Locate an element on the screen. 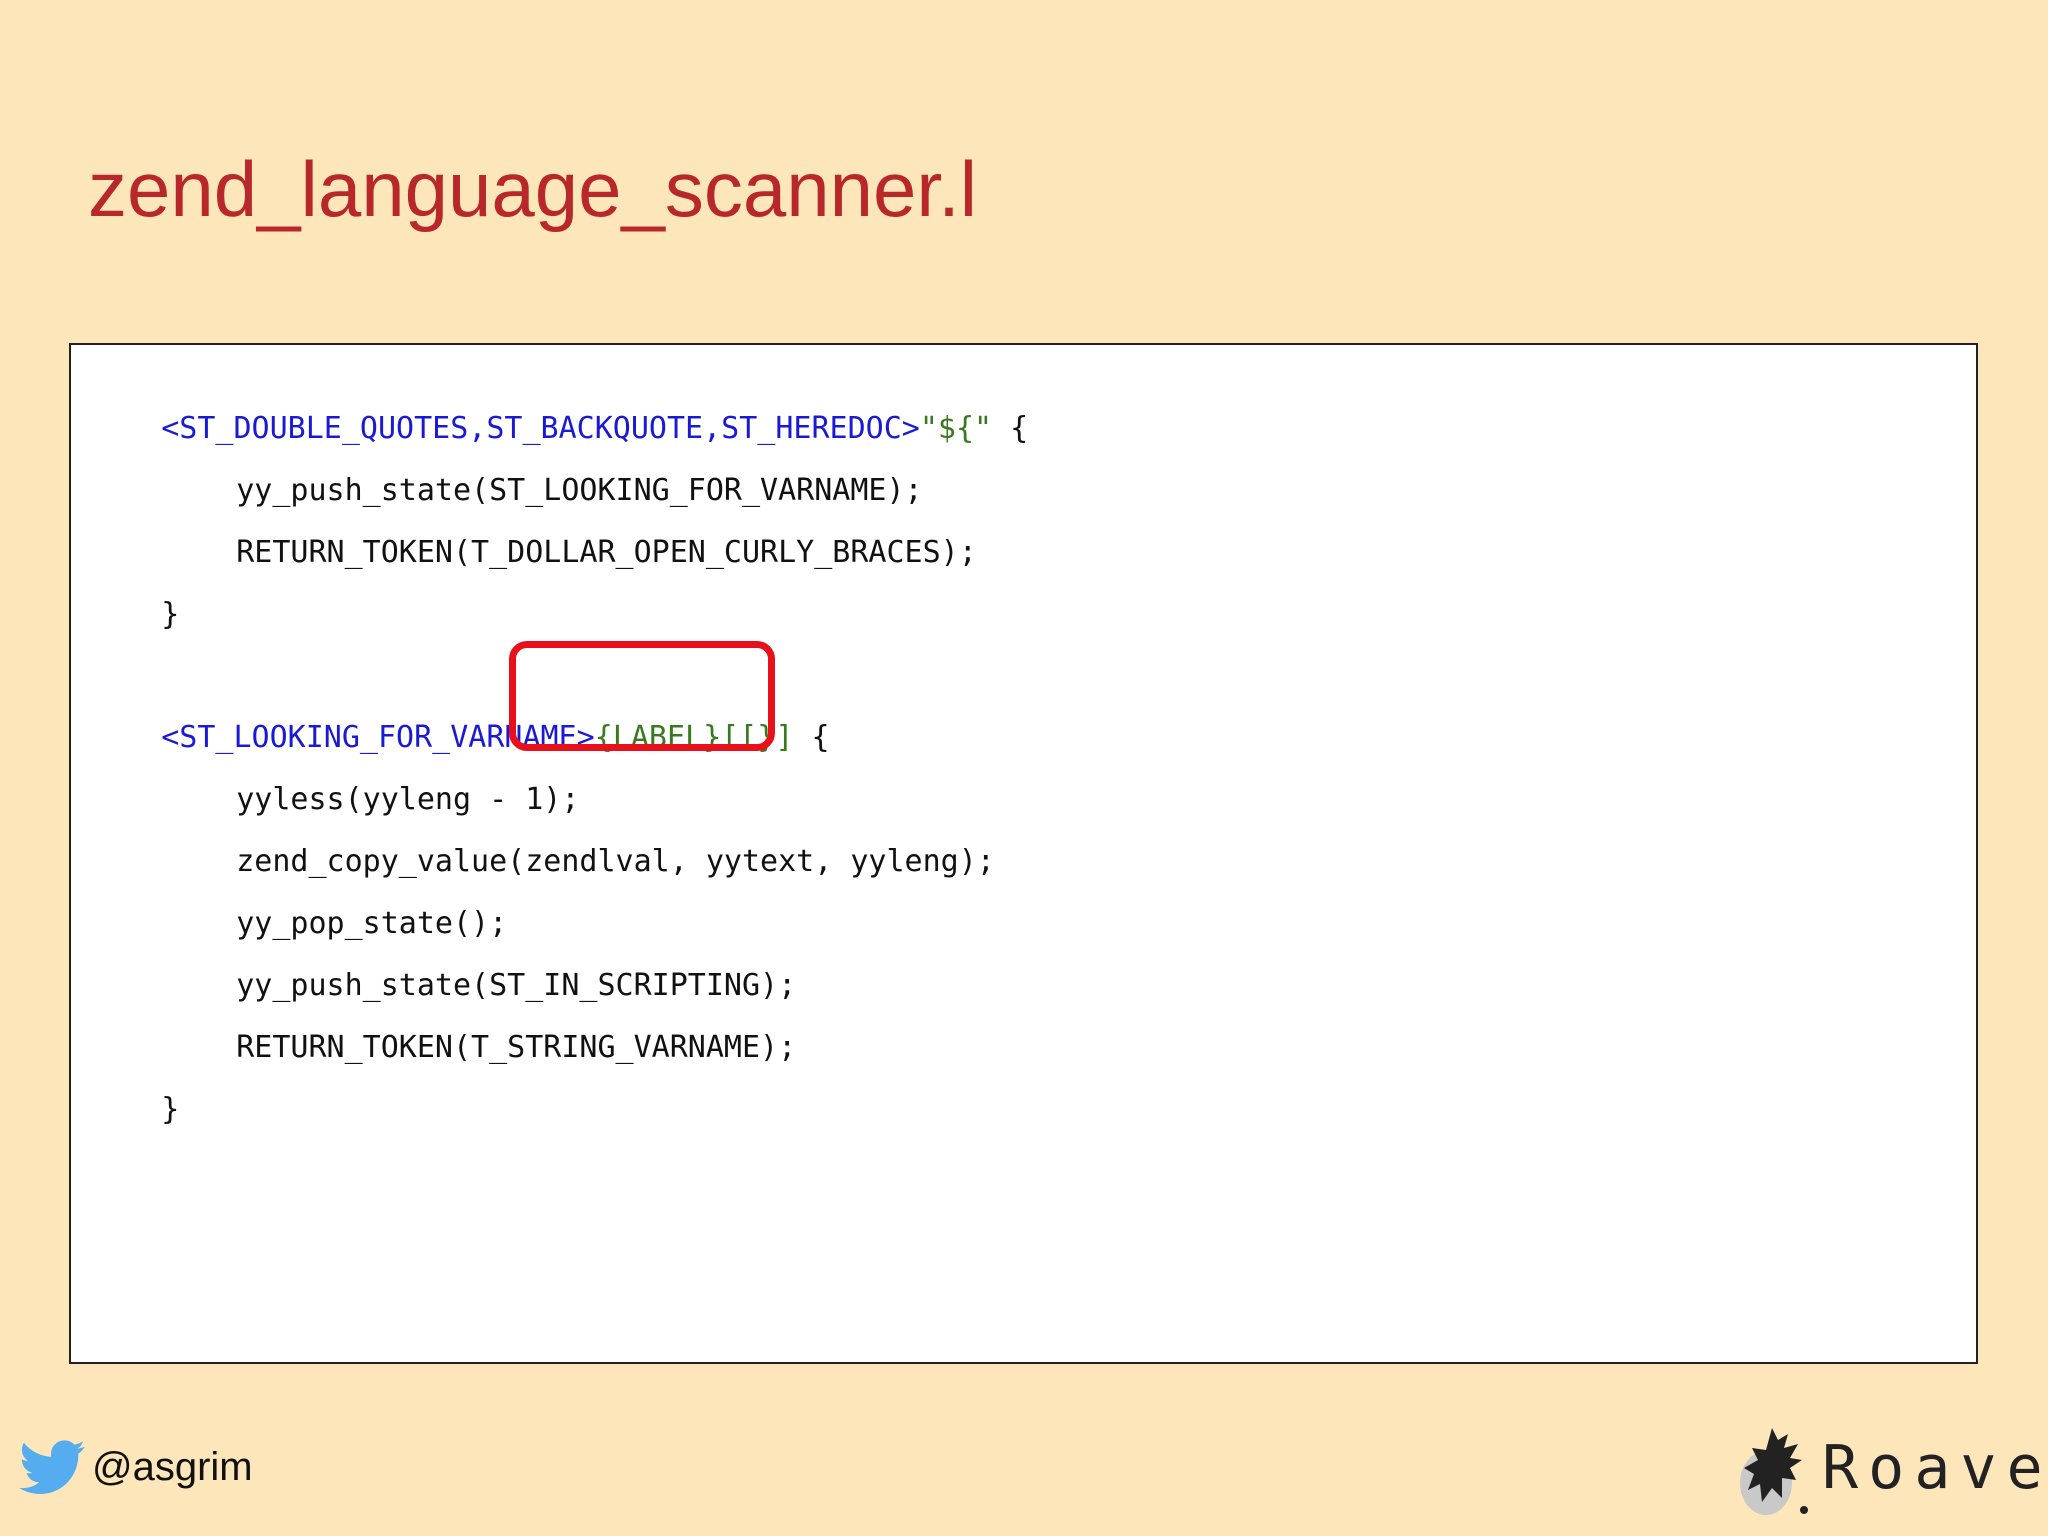 Image resolution: width=2048 pixels, height=1536 pixels. twitter-handle-footer: @asgrim is located at coordinates (135, 1467).